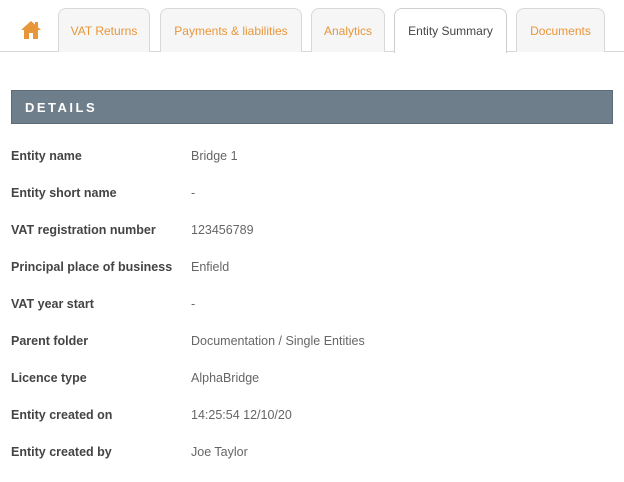 The height and width of the screenshot is (482, 624). What do you see at coordinates (311, 304) in the screenshot?
I see `detail-row-vat-year-start: VAT year start -` at bounding box center [311, 304].